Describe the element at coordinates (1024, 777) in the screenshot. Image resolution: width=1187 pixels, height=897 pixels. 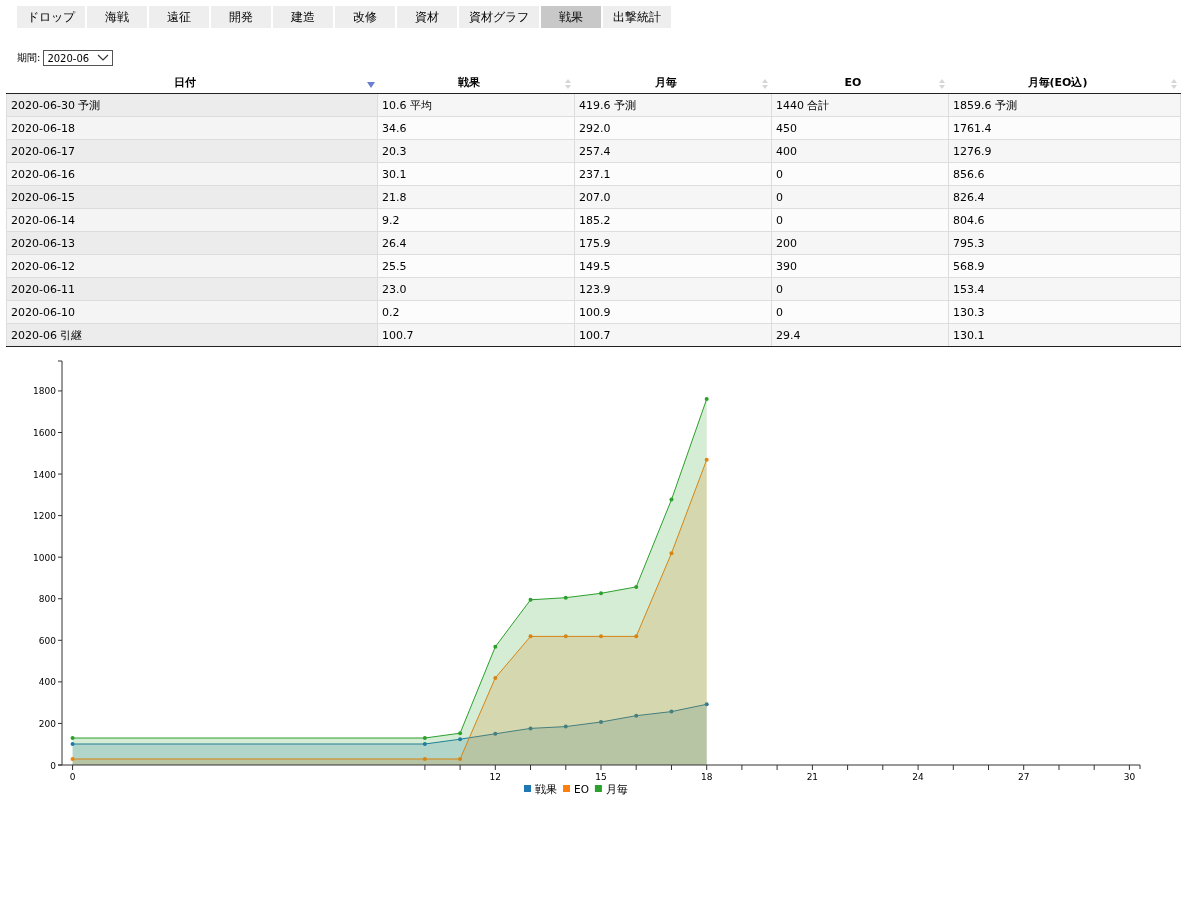
I see `axis-tick-label: 27` at that location.